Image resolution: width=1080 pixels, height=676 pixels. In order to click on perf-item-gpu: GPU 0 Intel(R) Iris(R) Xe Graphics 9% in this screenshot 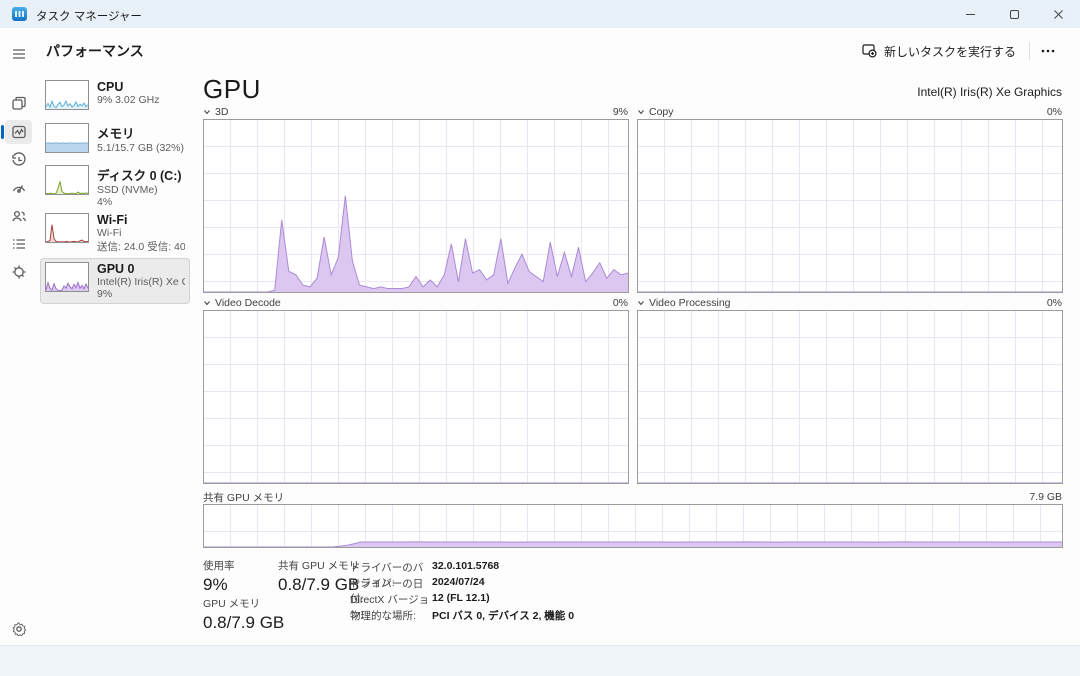, I will do `click(115, 281)`.